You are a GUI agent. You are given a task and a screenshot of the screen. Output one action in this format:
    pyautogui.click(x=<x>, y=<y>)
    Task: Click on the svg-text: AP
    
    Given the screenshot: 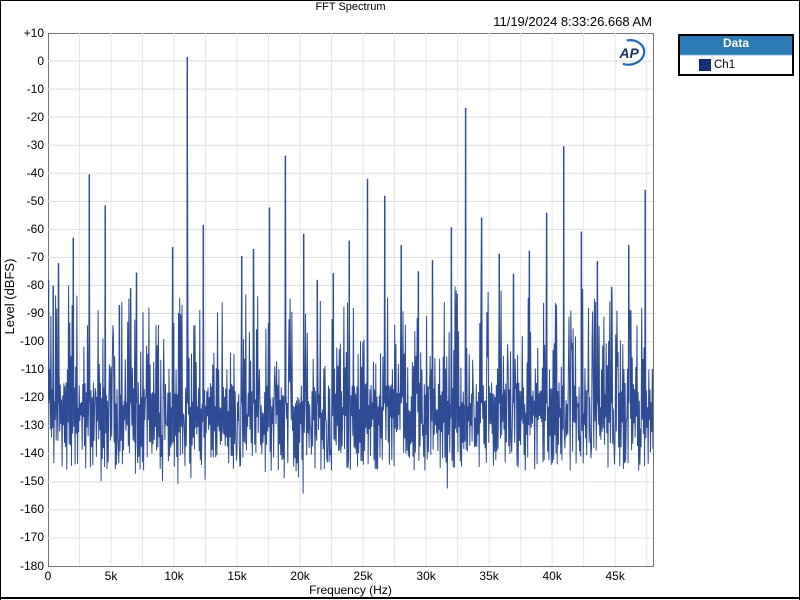 What is the action you would take?
    pyautogui.click(x=628, y=53)
    